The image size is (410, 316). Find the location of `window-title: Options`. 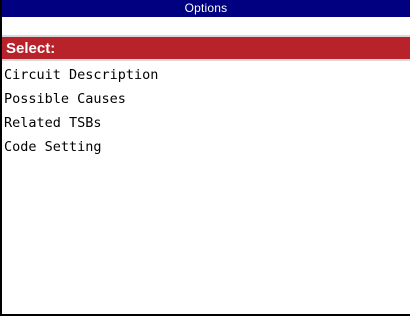

window-title: Options is located at coordinates (206, 8).